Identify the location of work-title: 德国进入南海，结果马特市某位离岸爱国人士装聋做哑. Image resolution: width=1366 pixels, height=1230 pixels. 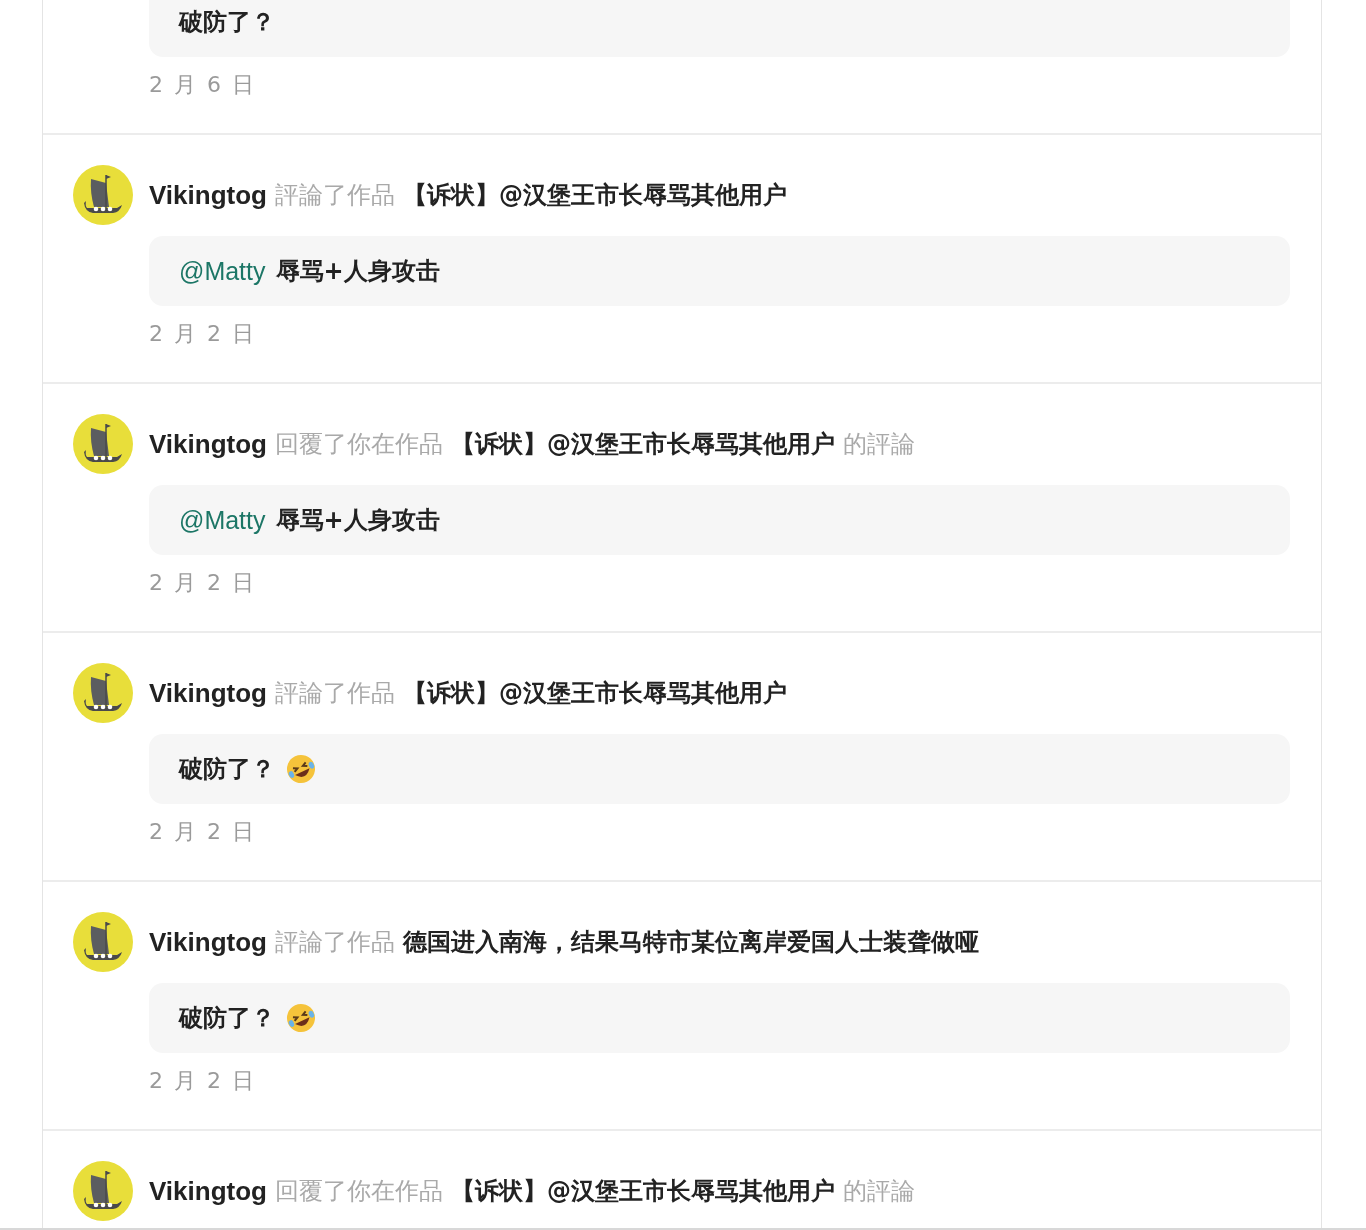
(690, 942).